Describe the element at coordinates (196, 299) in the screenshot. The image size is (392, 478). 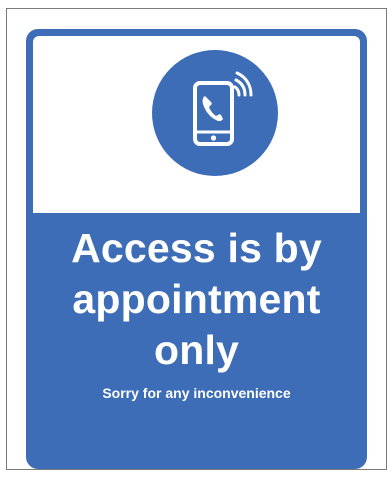
I see `sign-line-2: appointment` at that location.